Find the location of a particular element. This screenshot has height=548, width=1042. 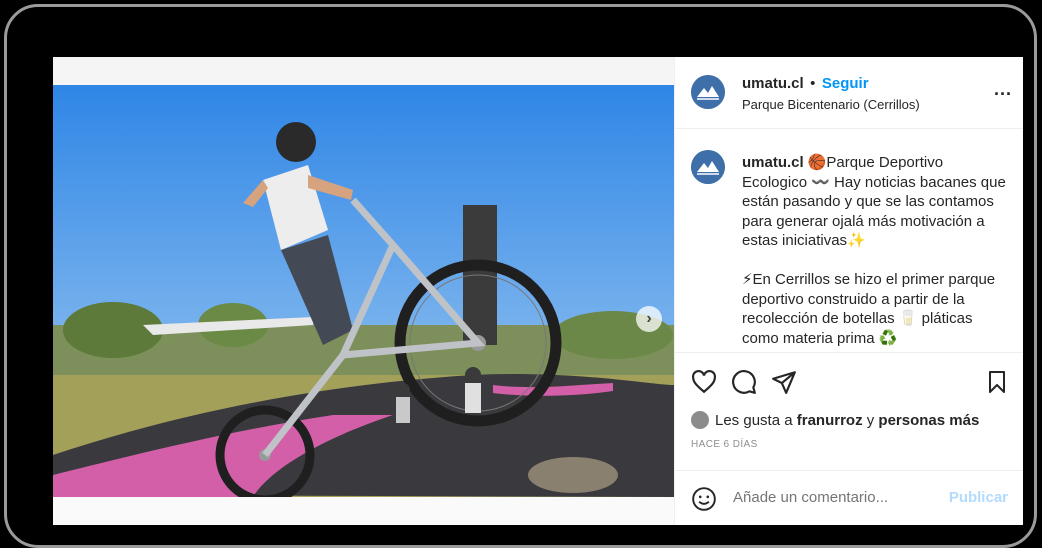

comment-icon is located at coordinates (744, 384).